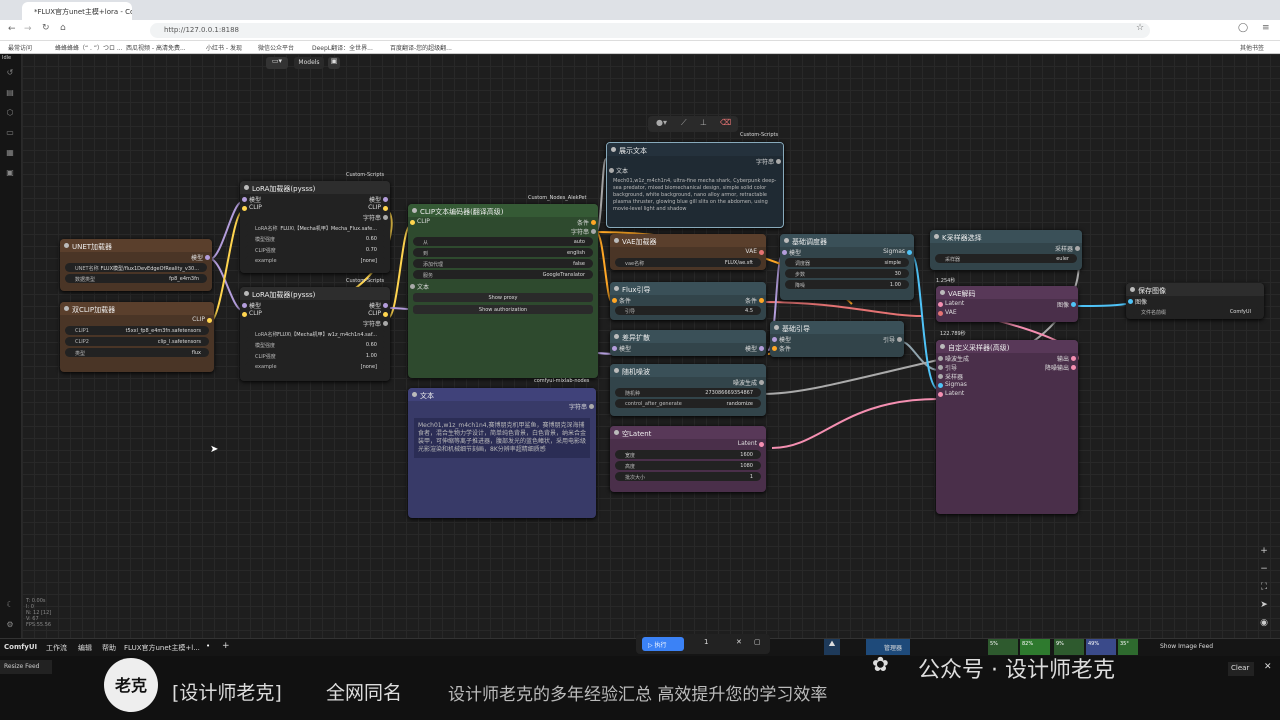 The height and width of the screenshot is (720, 1280). I want to click on widget: vae名称 FLUX/ae.sft, so click(688, 262).